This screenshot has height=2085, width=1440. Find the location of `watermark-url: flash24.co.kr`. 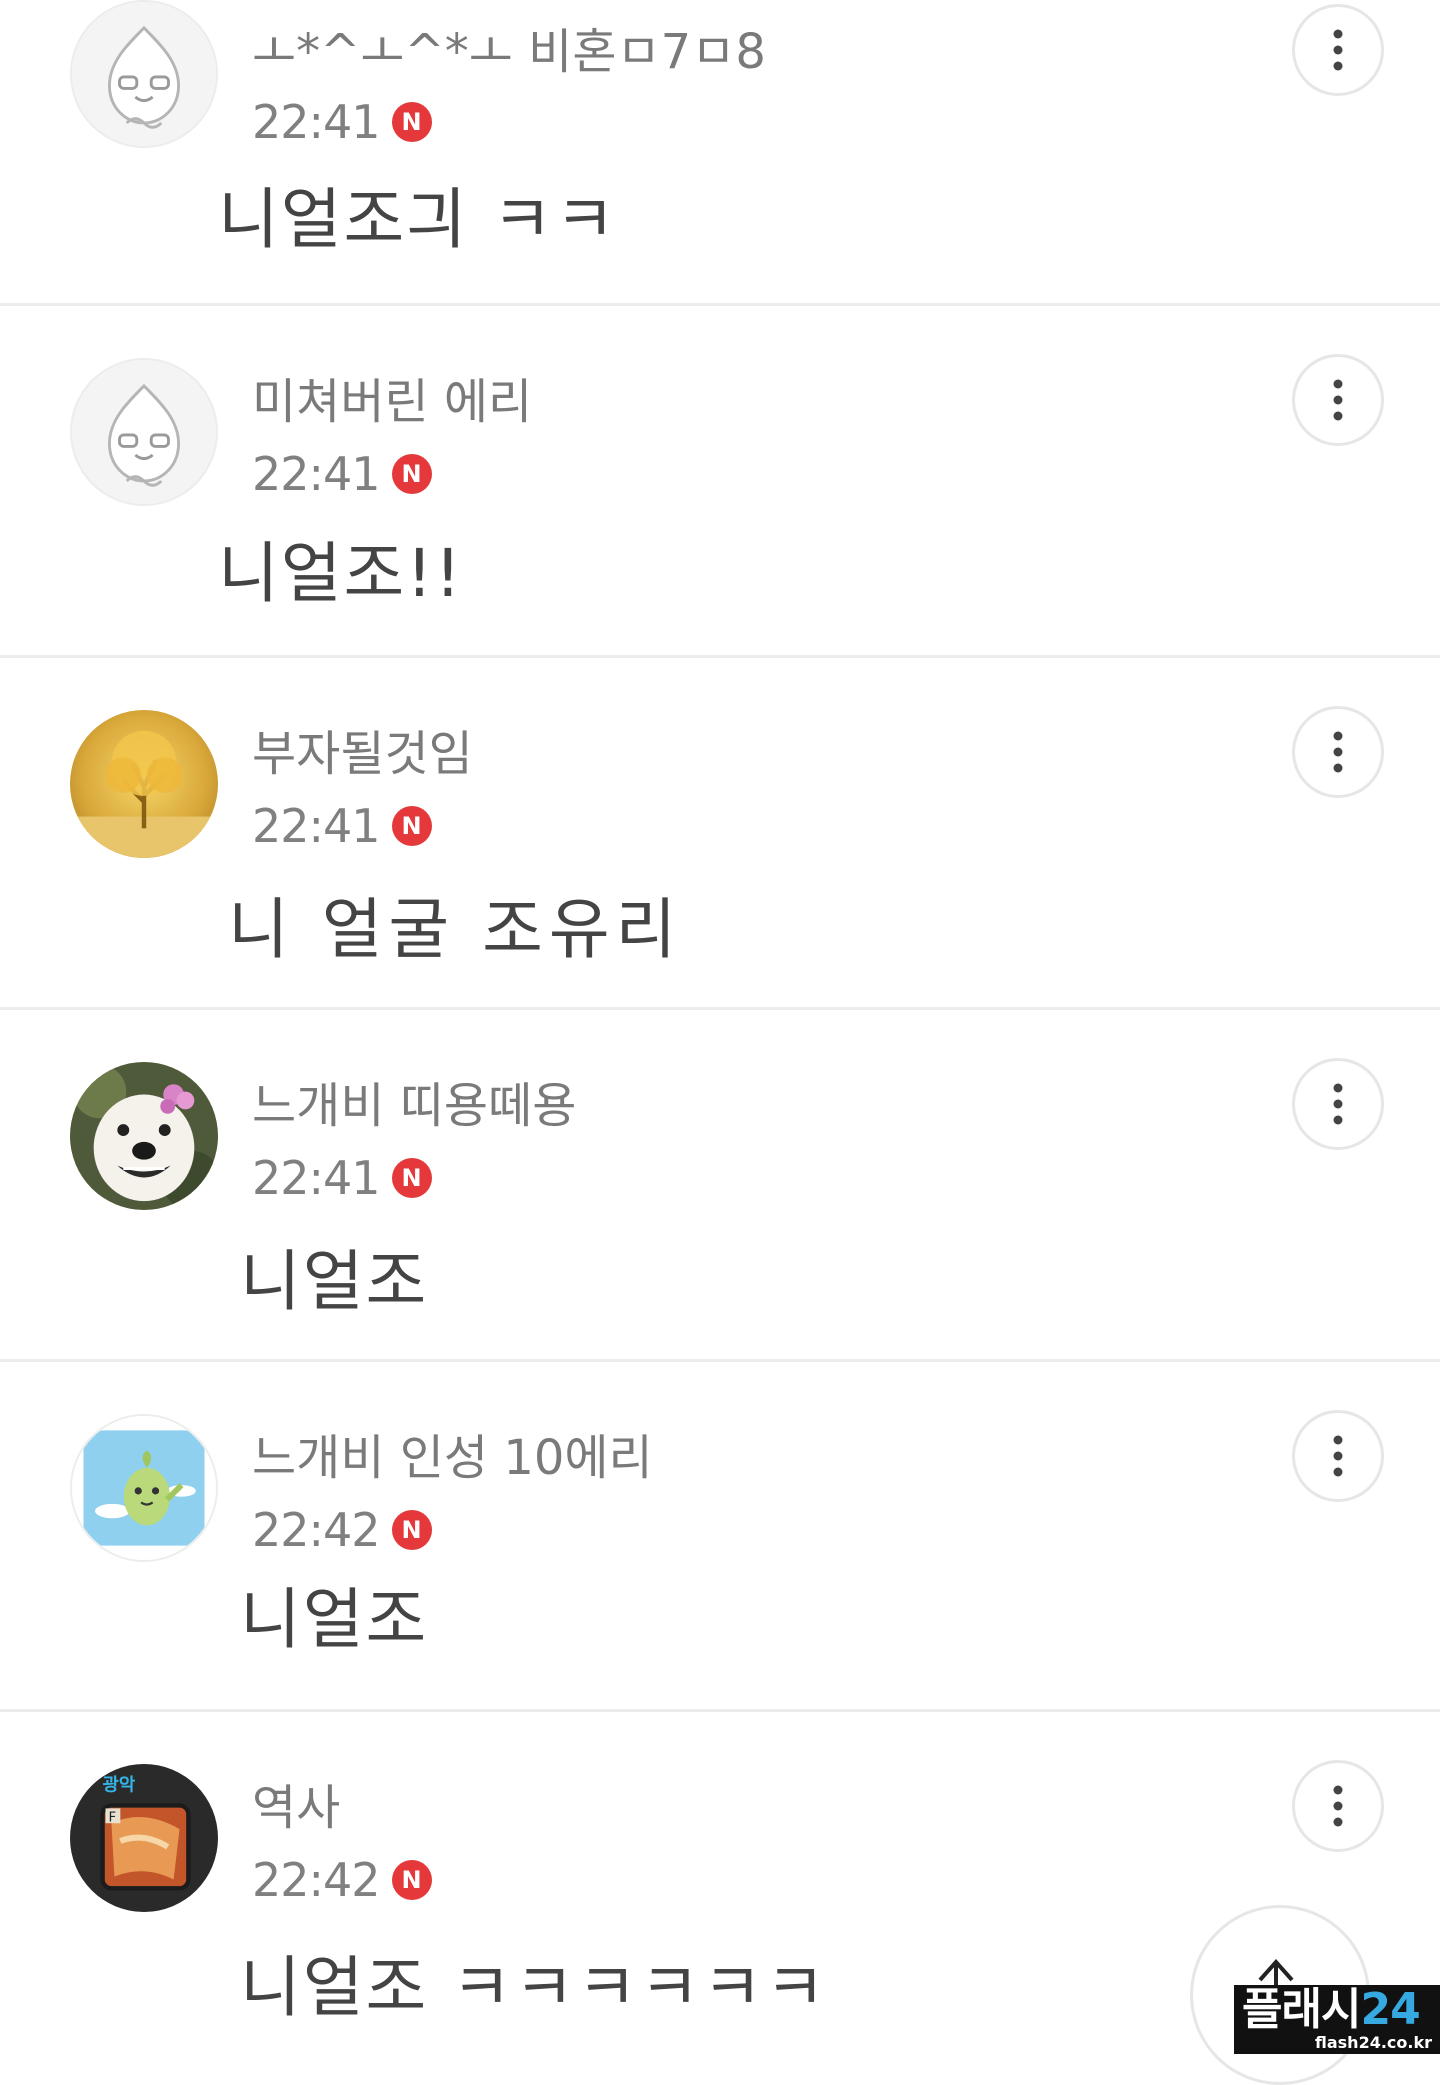

watermark-url: flash24.co.kr is located at coordinates (1373, 2042).